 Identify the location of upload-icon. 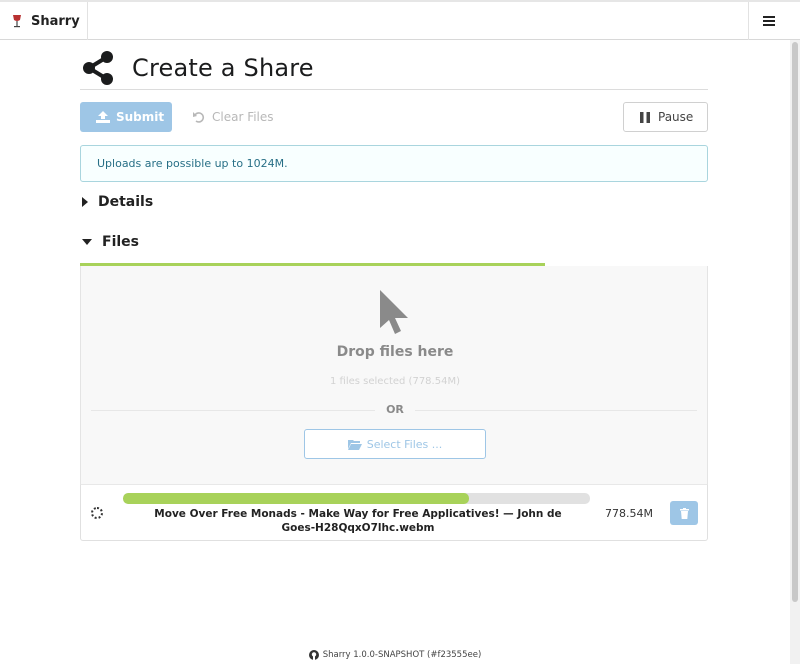
(103, 117).